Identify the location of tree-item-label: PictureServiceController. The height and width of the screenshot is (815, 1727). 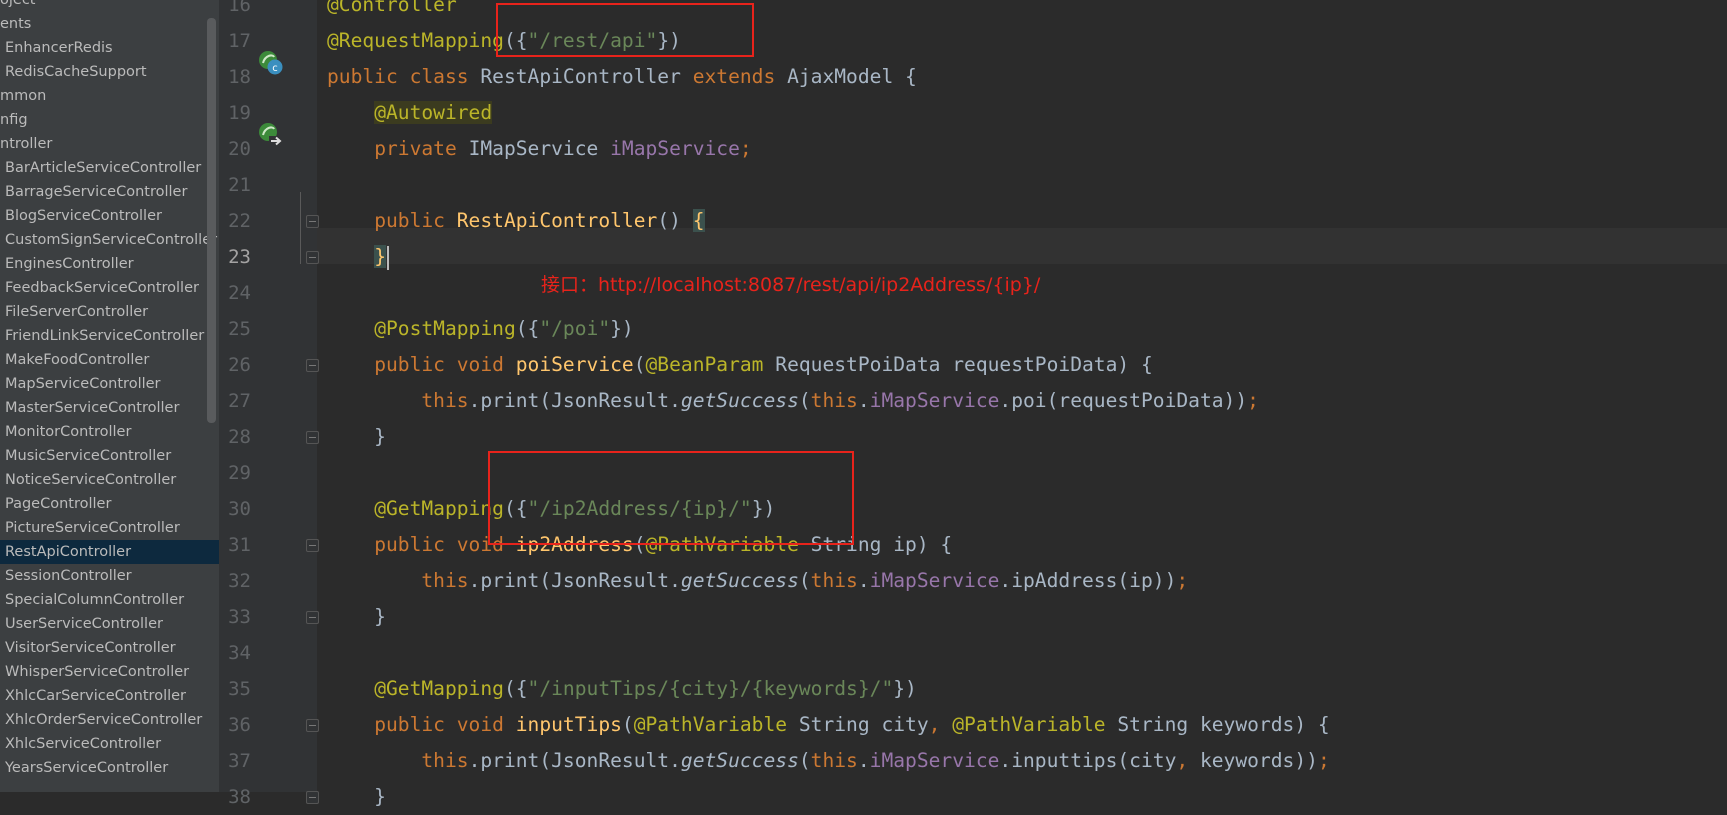
(92, 528).